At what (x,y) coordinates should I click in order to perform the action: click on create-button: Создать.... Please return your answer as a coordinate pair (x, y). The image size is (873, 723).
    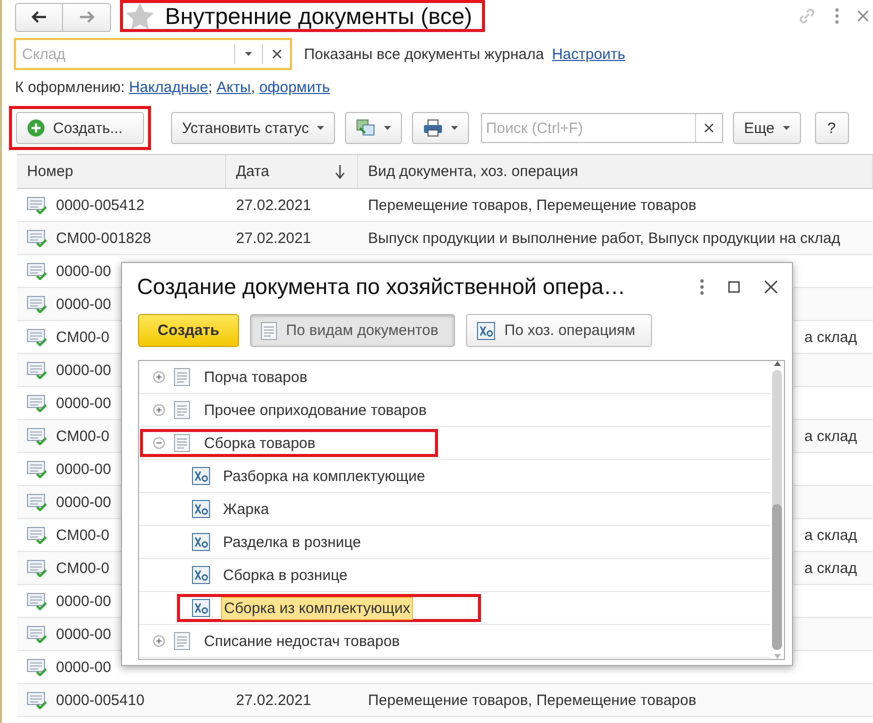
    Looking at the image, I should click on (80, 128).